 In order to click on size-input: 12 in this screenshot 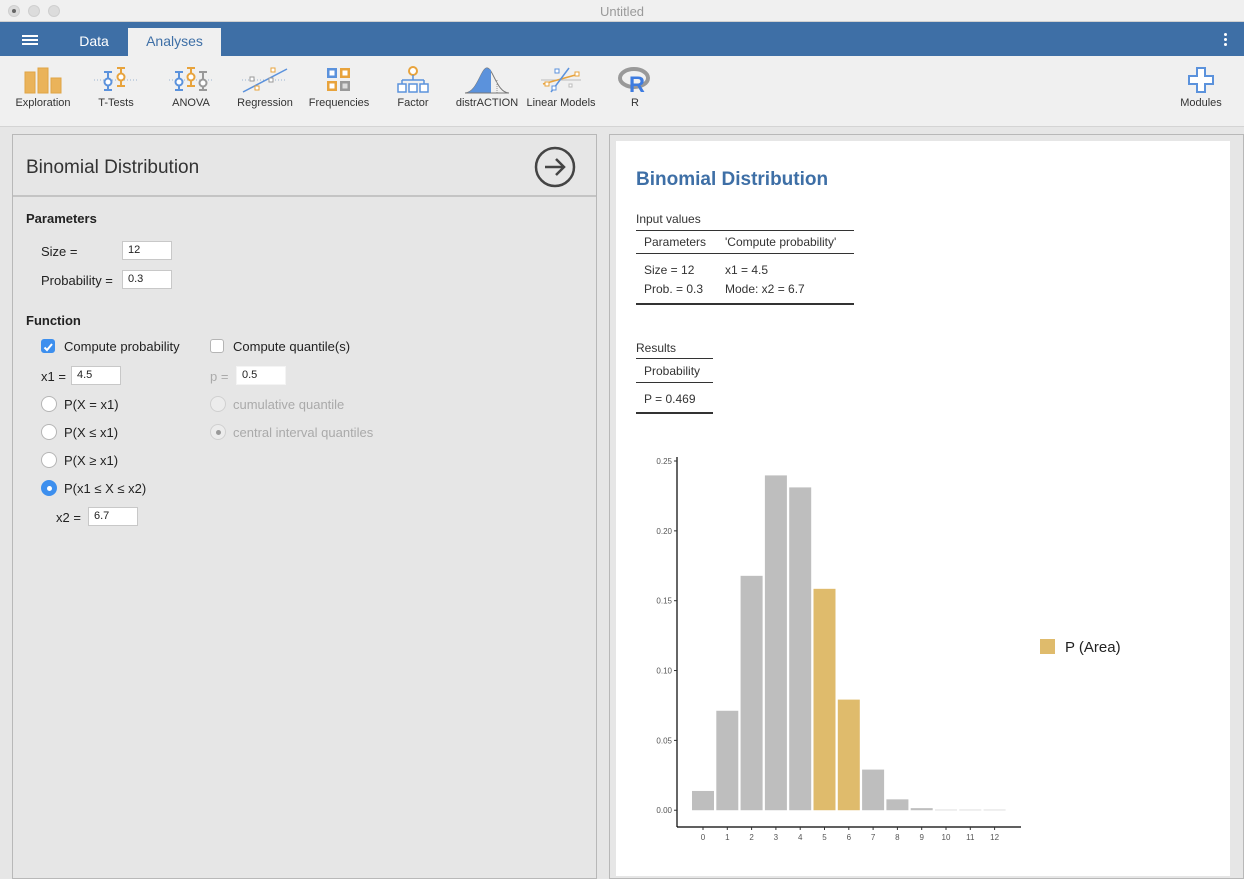, I will do `click(147, 250)`.